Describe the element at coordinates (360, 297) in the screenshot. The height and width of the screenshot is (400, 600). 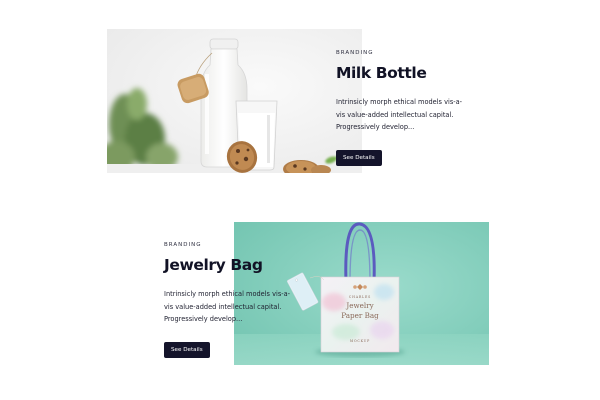
I see `bag-brand-text: CHARLES` at that location.